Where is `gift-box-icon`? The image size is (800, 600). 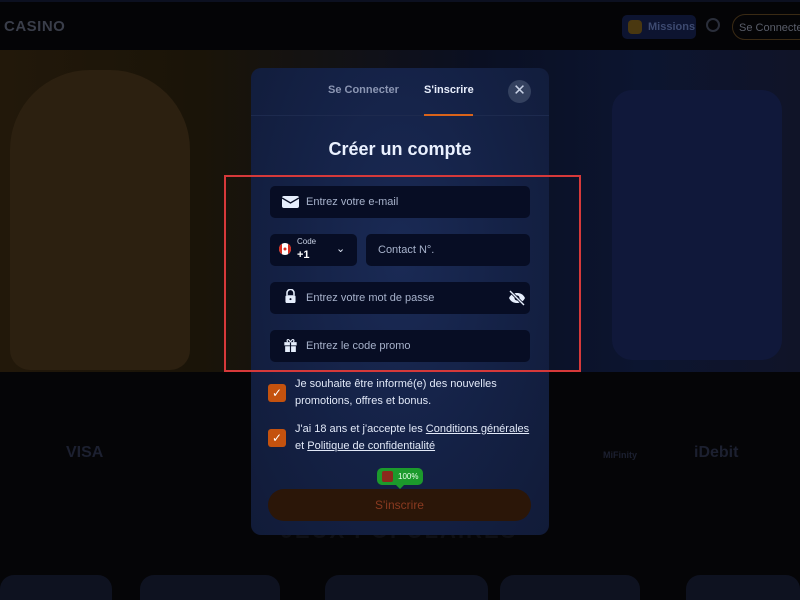
gift-box-icon is located at coordinates (387, 476).